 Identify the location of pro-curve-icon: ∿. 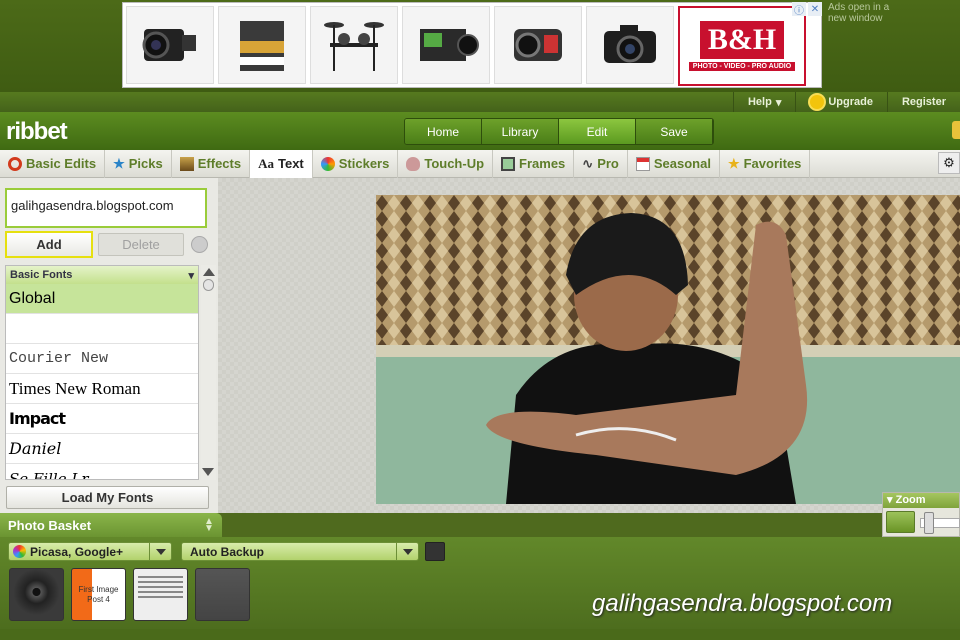
(588, 163).